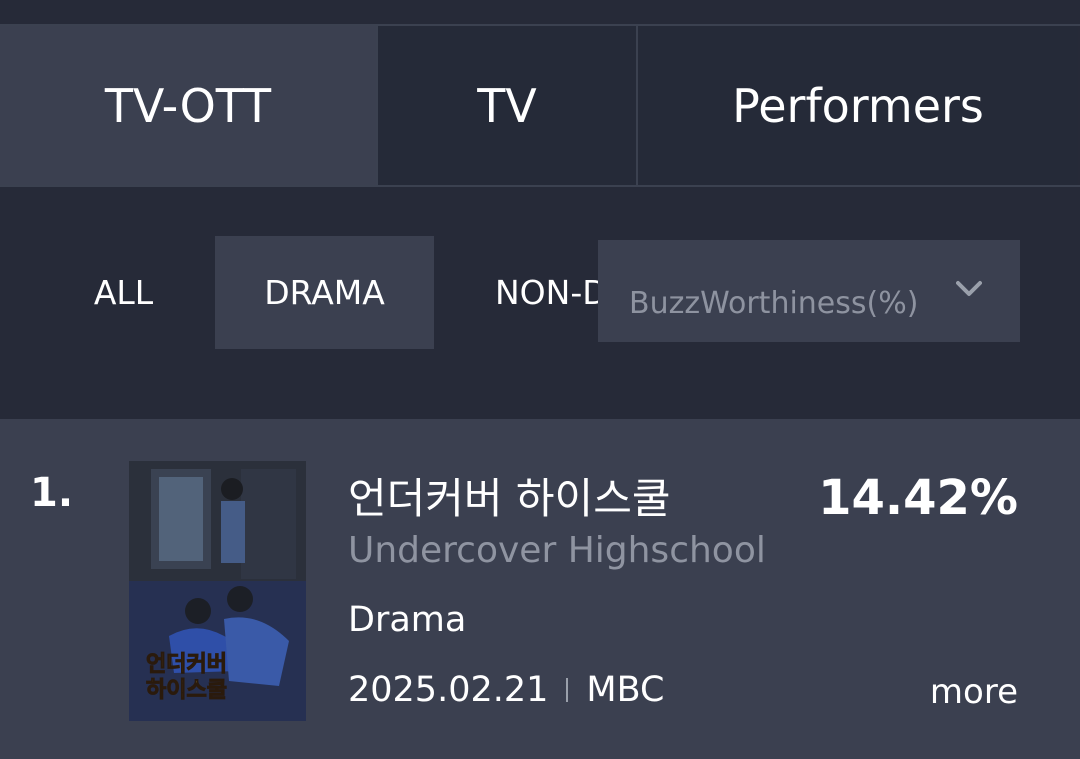 This screenshot has width=1080, height=759. What do you see at coordinates (567, 690) in the screenshot?
I see `meta-divider` at bounding box center [567, 690].